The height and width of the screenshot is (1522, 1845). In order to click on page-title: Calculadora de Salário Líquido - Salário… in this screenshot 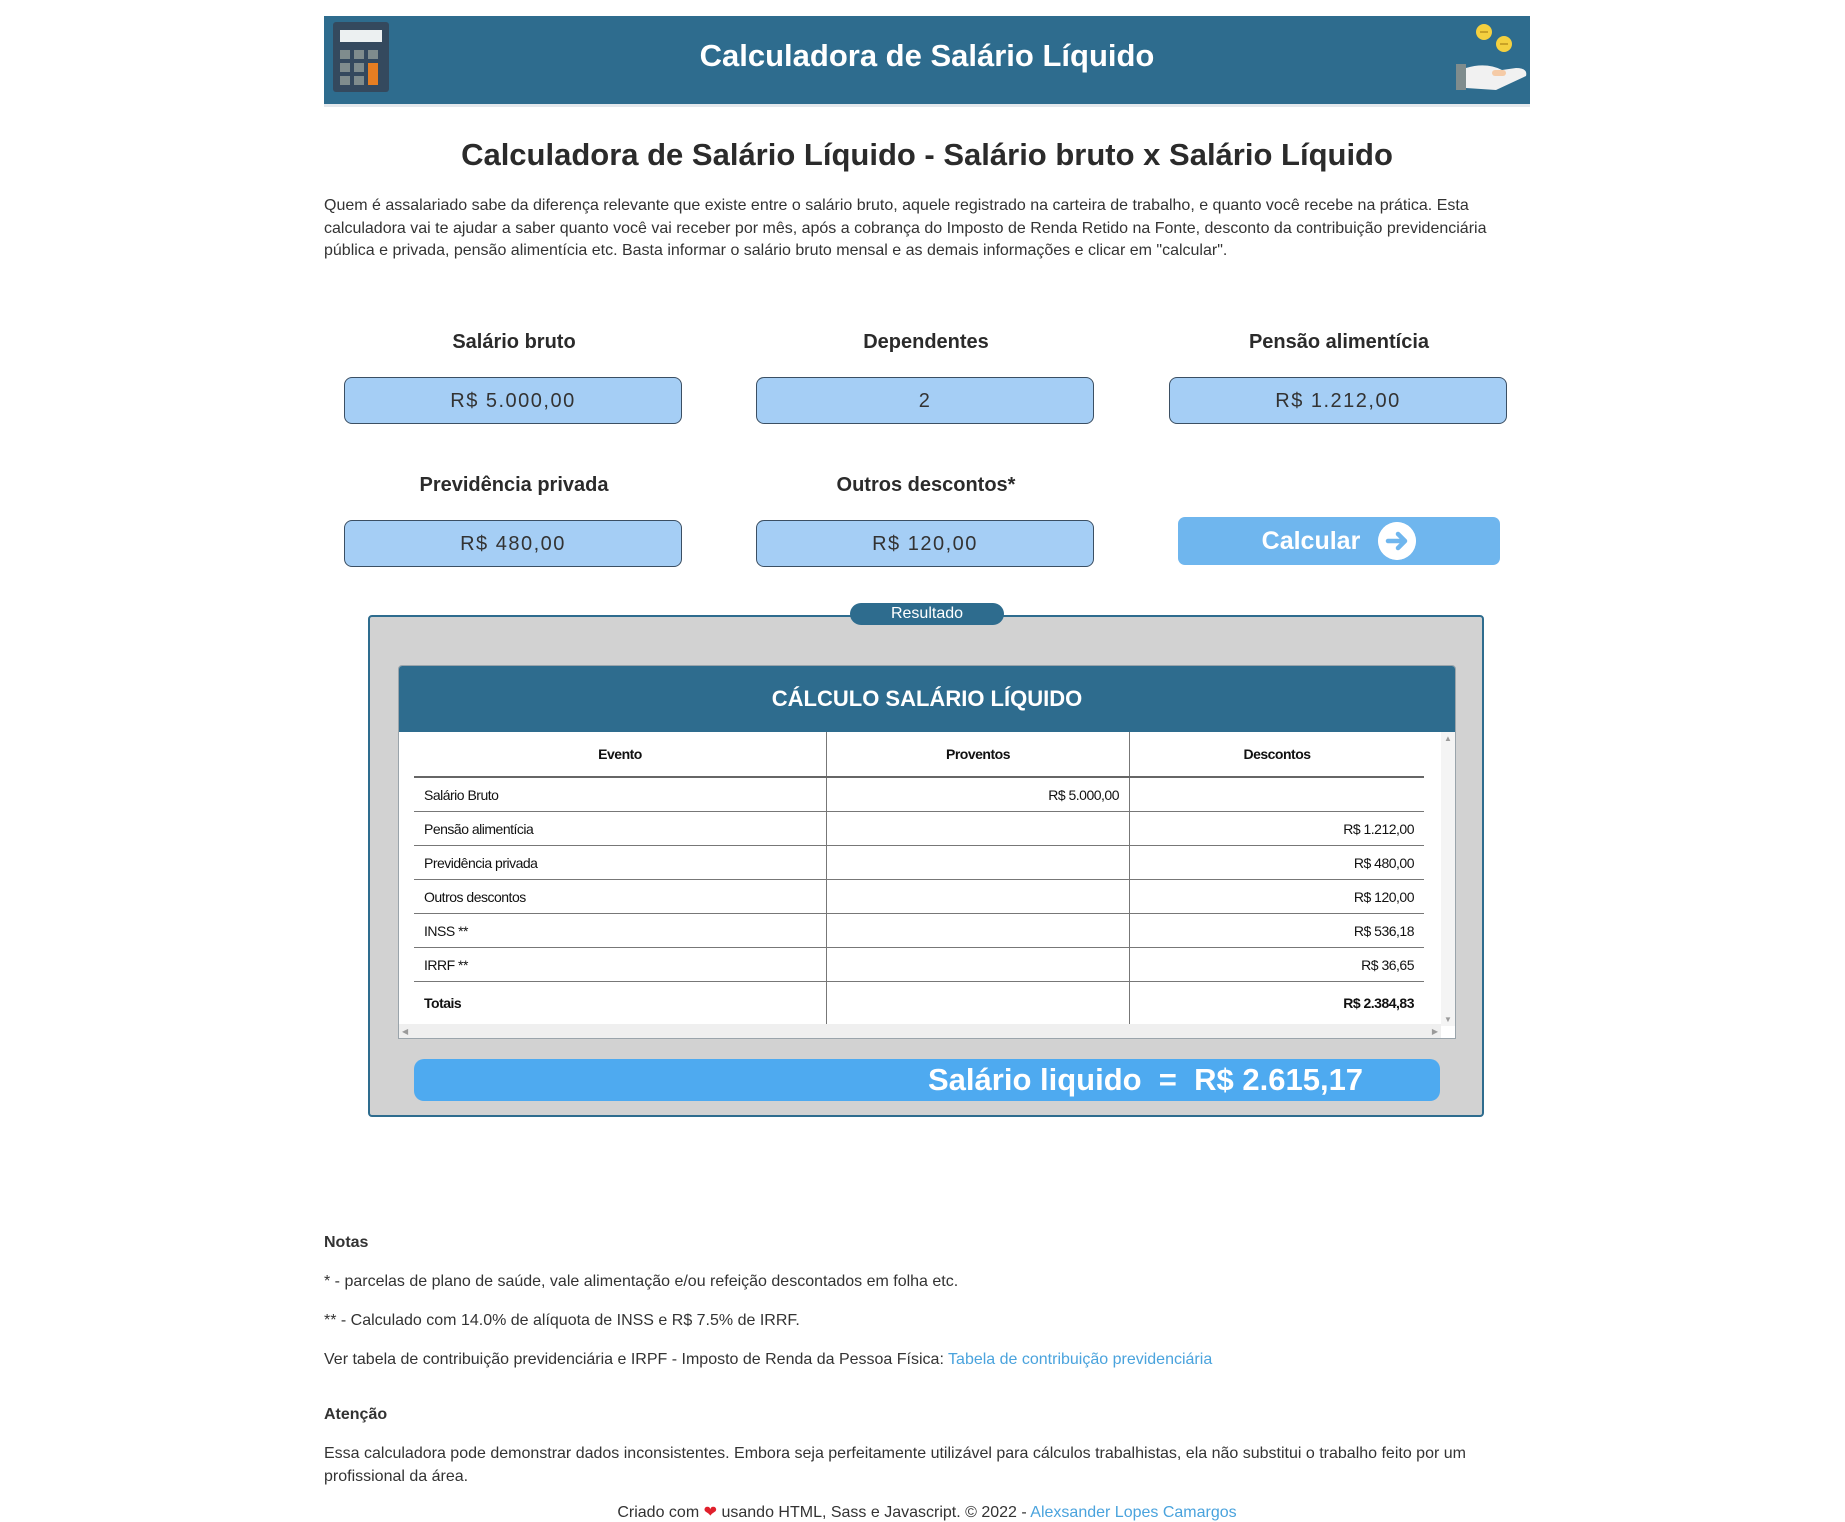, I will do `click(927, 154)`.